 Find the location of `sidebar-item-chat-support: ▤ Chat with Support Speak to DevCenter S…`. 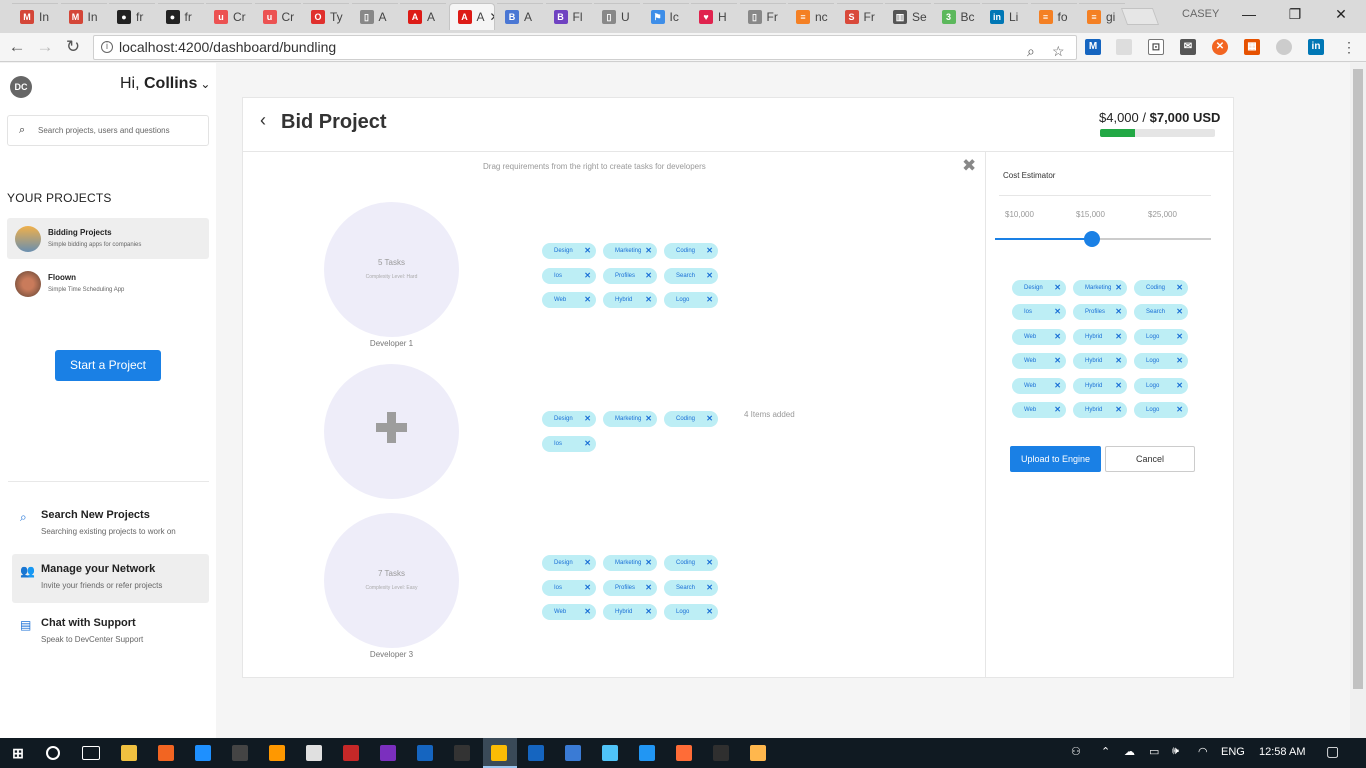

sidebar-item-chat-support: ▤ Chat with Support Speak to DevCenter S… is located at coordinates (110, 632).